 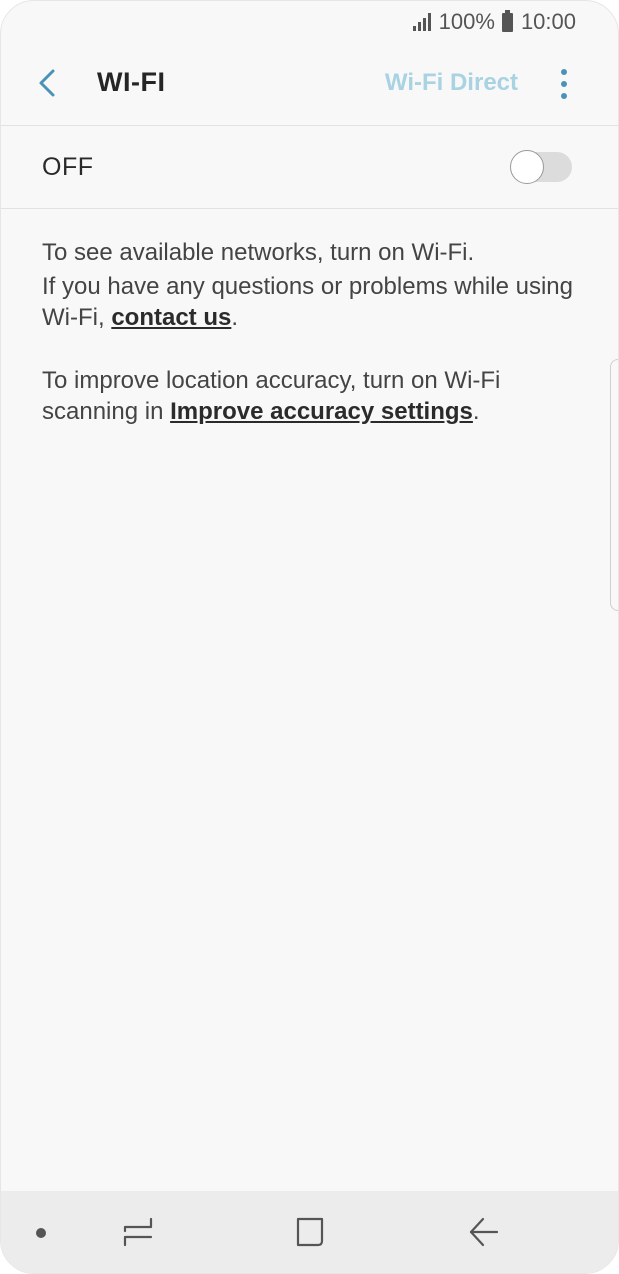 I want to click on edge-panel-handle, so click(x=614, y=485).